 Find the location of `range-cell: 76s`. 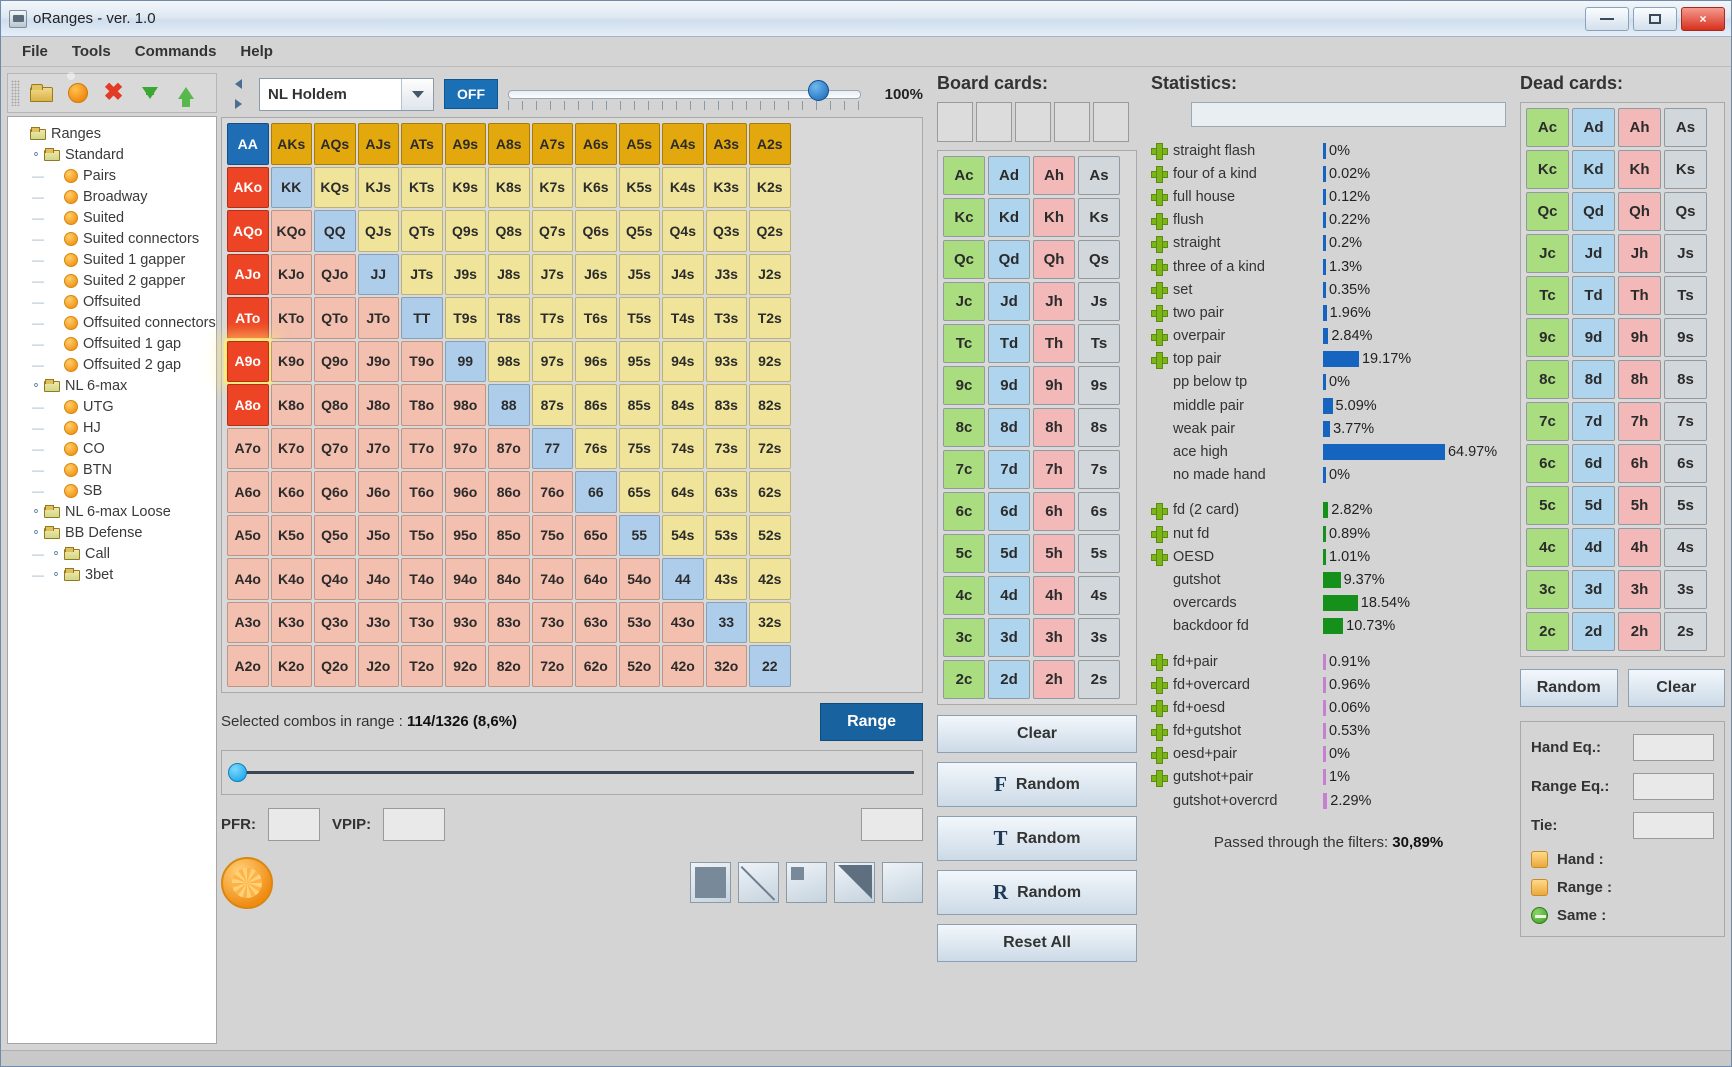

range-cell: 76s is located at coordinates (596, 448).